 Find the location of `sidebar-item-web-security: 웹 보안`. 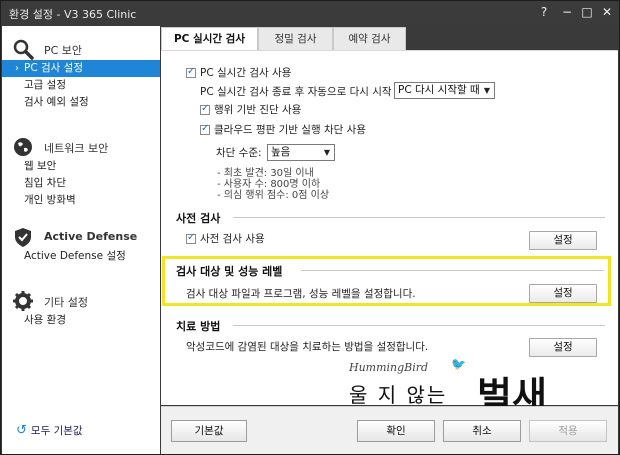

sidebar-item-web-security: 웹 보안 is located at coordinates (81, 166).